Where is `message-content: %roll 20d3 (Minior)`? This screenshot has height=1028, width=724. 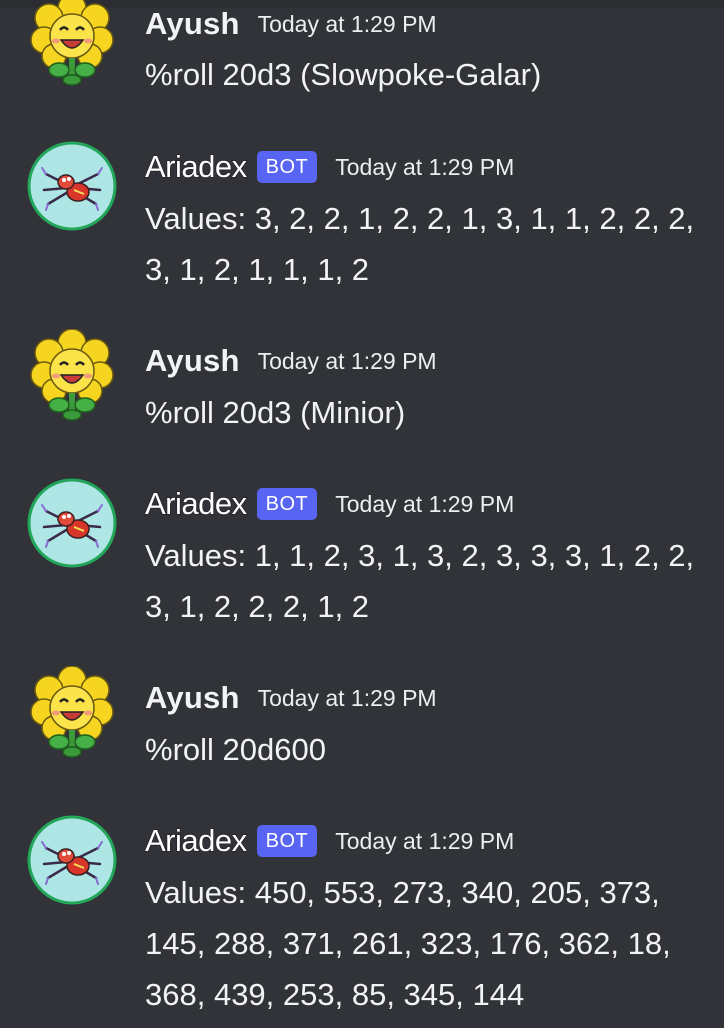
message-content: %roll 20d3 (Minior) is located at coordinates (275, 412).